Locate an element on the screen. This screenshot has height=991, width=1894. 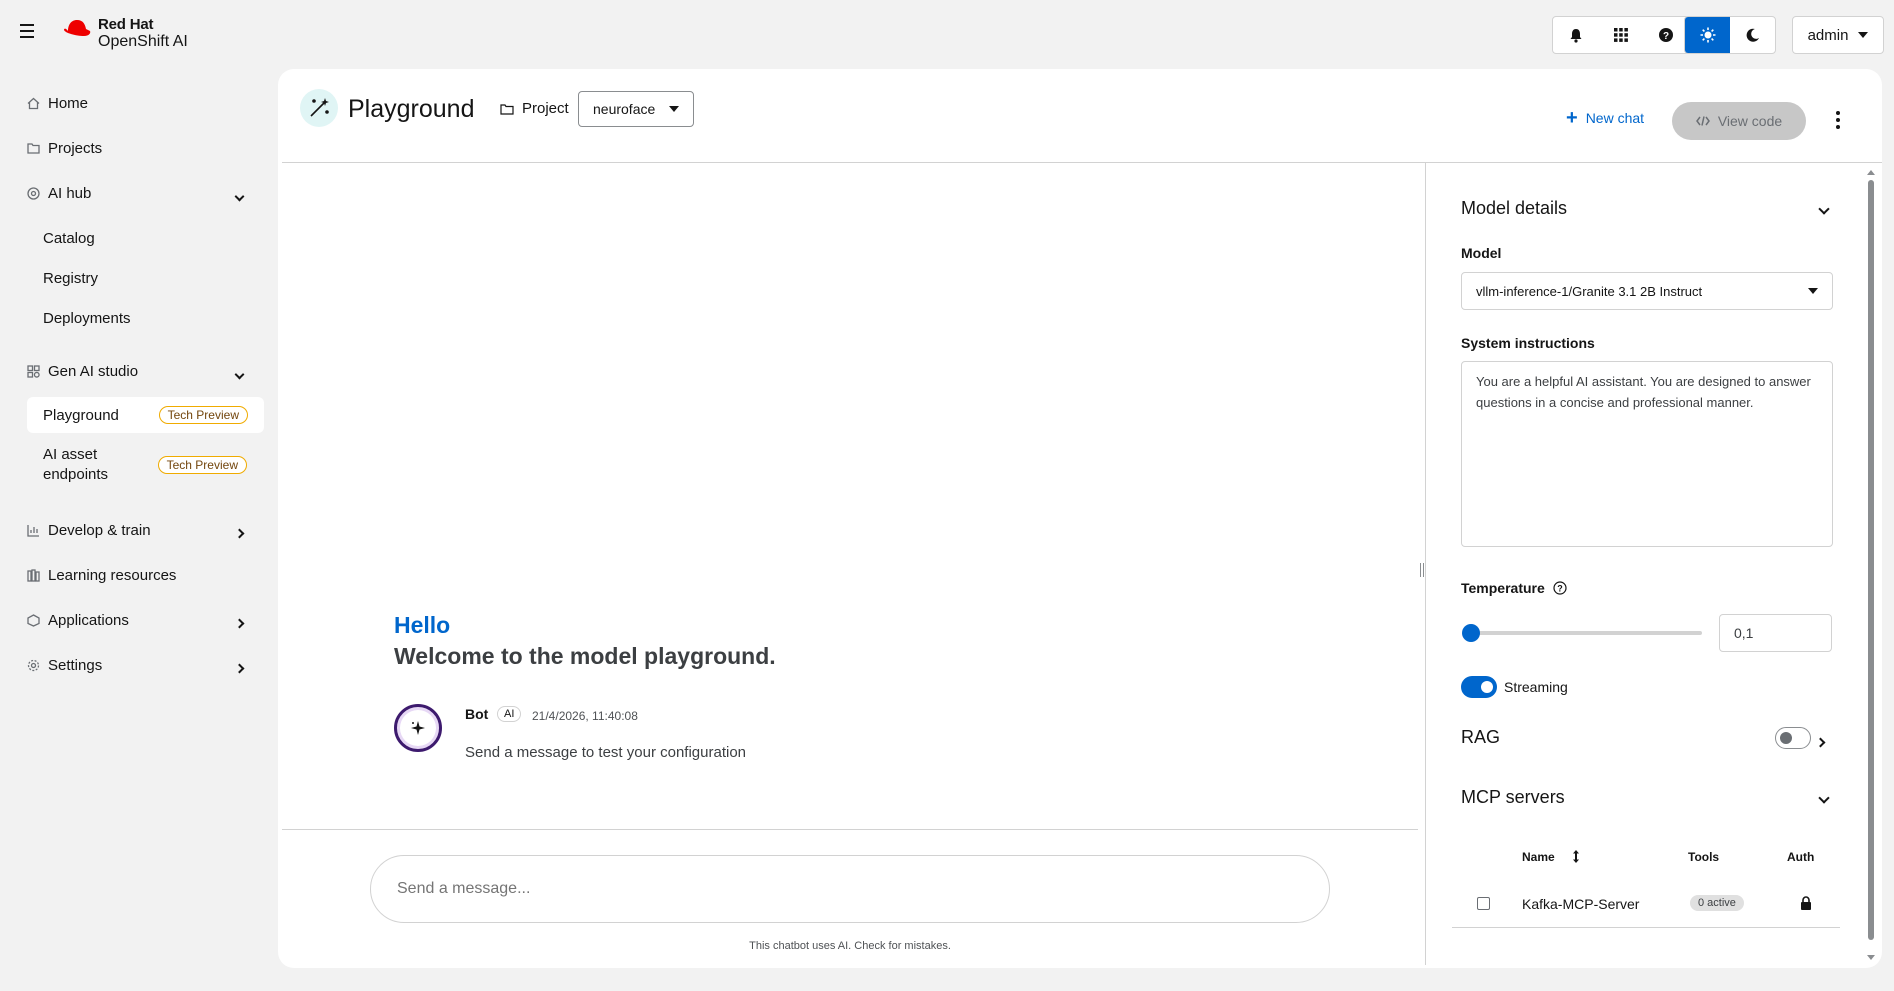
plus-icon: + is located at coordinates (1572, 118).